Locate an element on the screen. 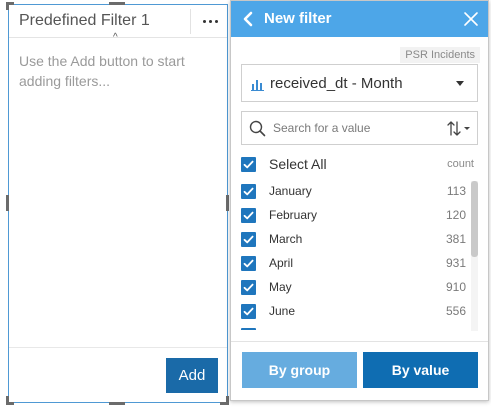 This screenshot has height=414, width=491. scrollbar-thumb is located at coordinates (474, 219).